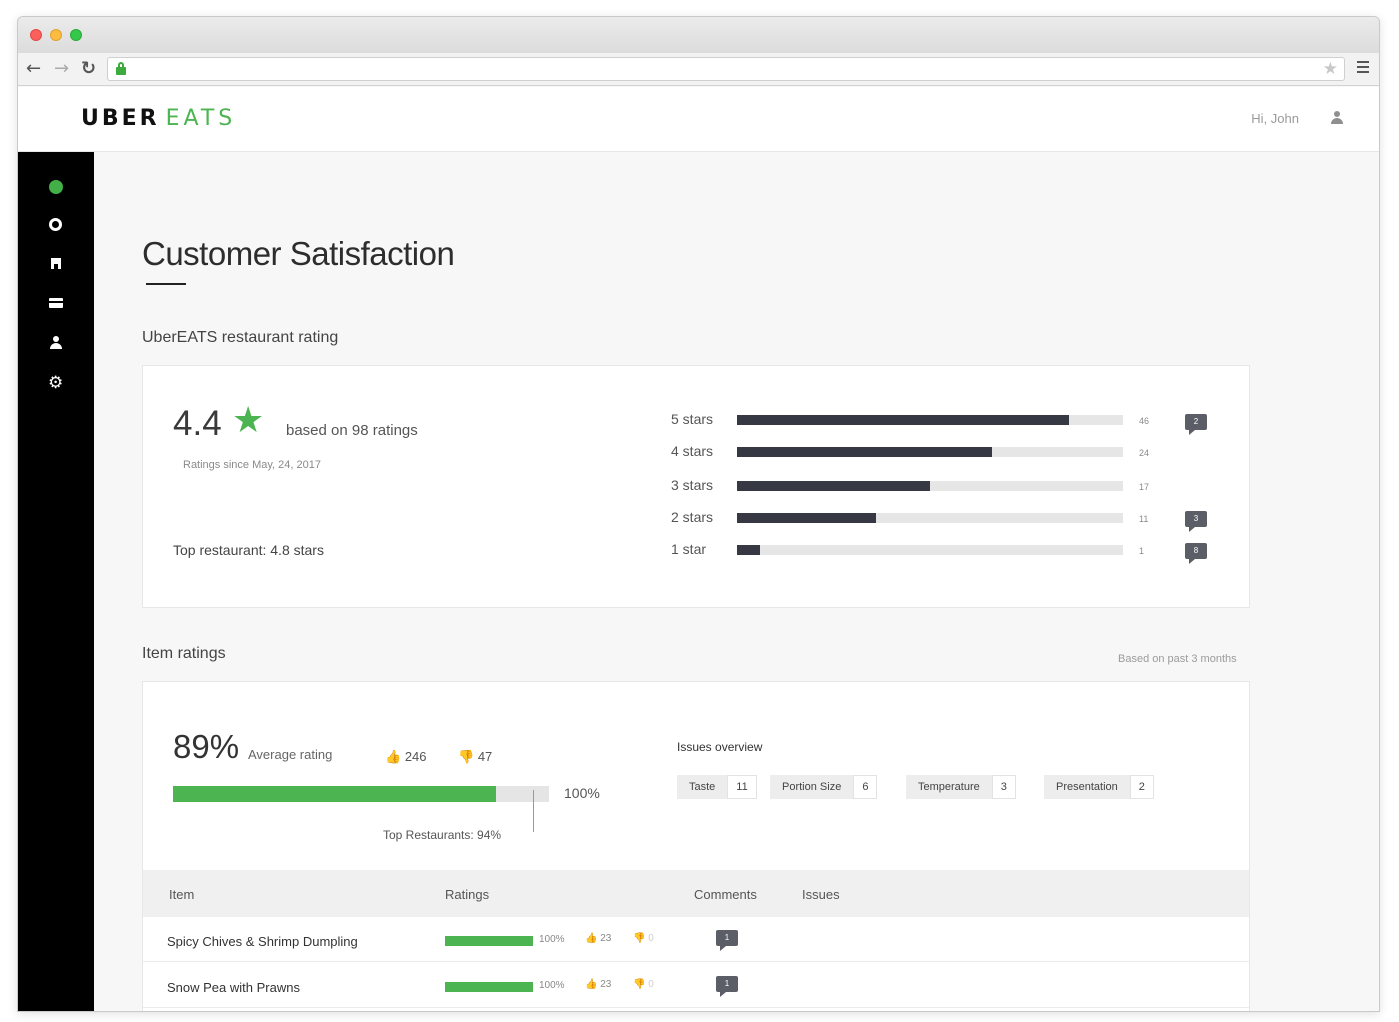  I want to click on comment-icon: 2, so click(1196, 424).